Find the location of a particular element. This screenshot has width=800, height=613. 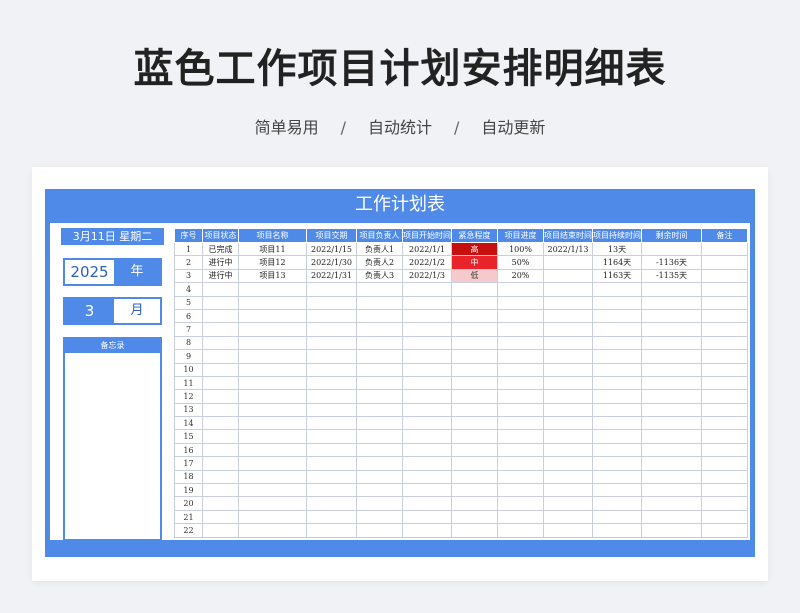

cell-due: 2022/1/31 is located at coordinates (331, 276).